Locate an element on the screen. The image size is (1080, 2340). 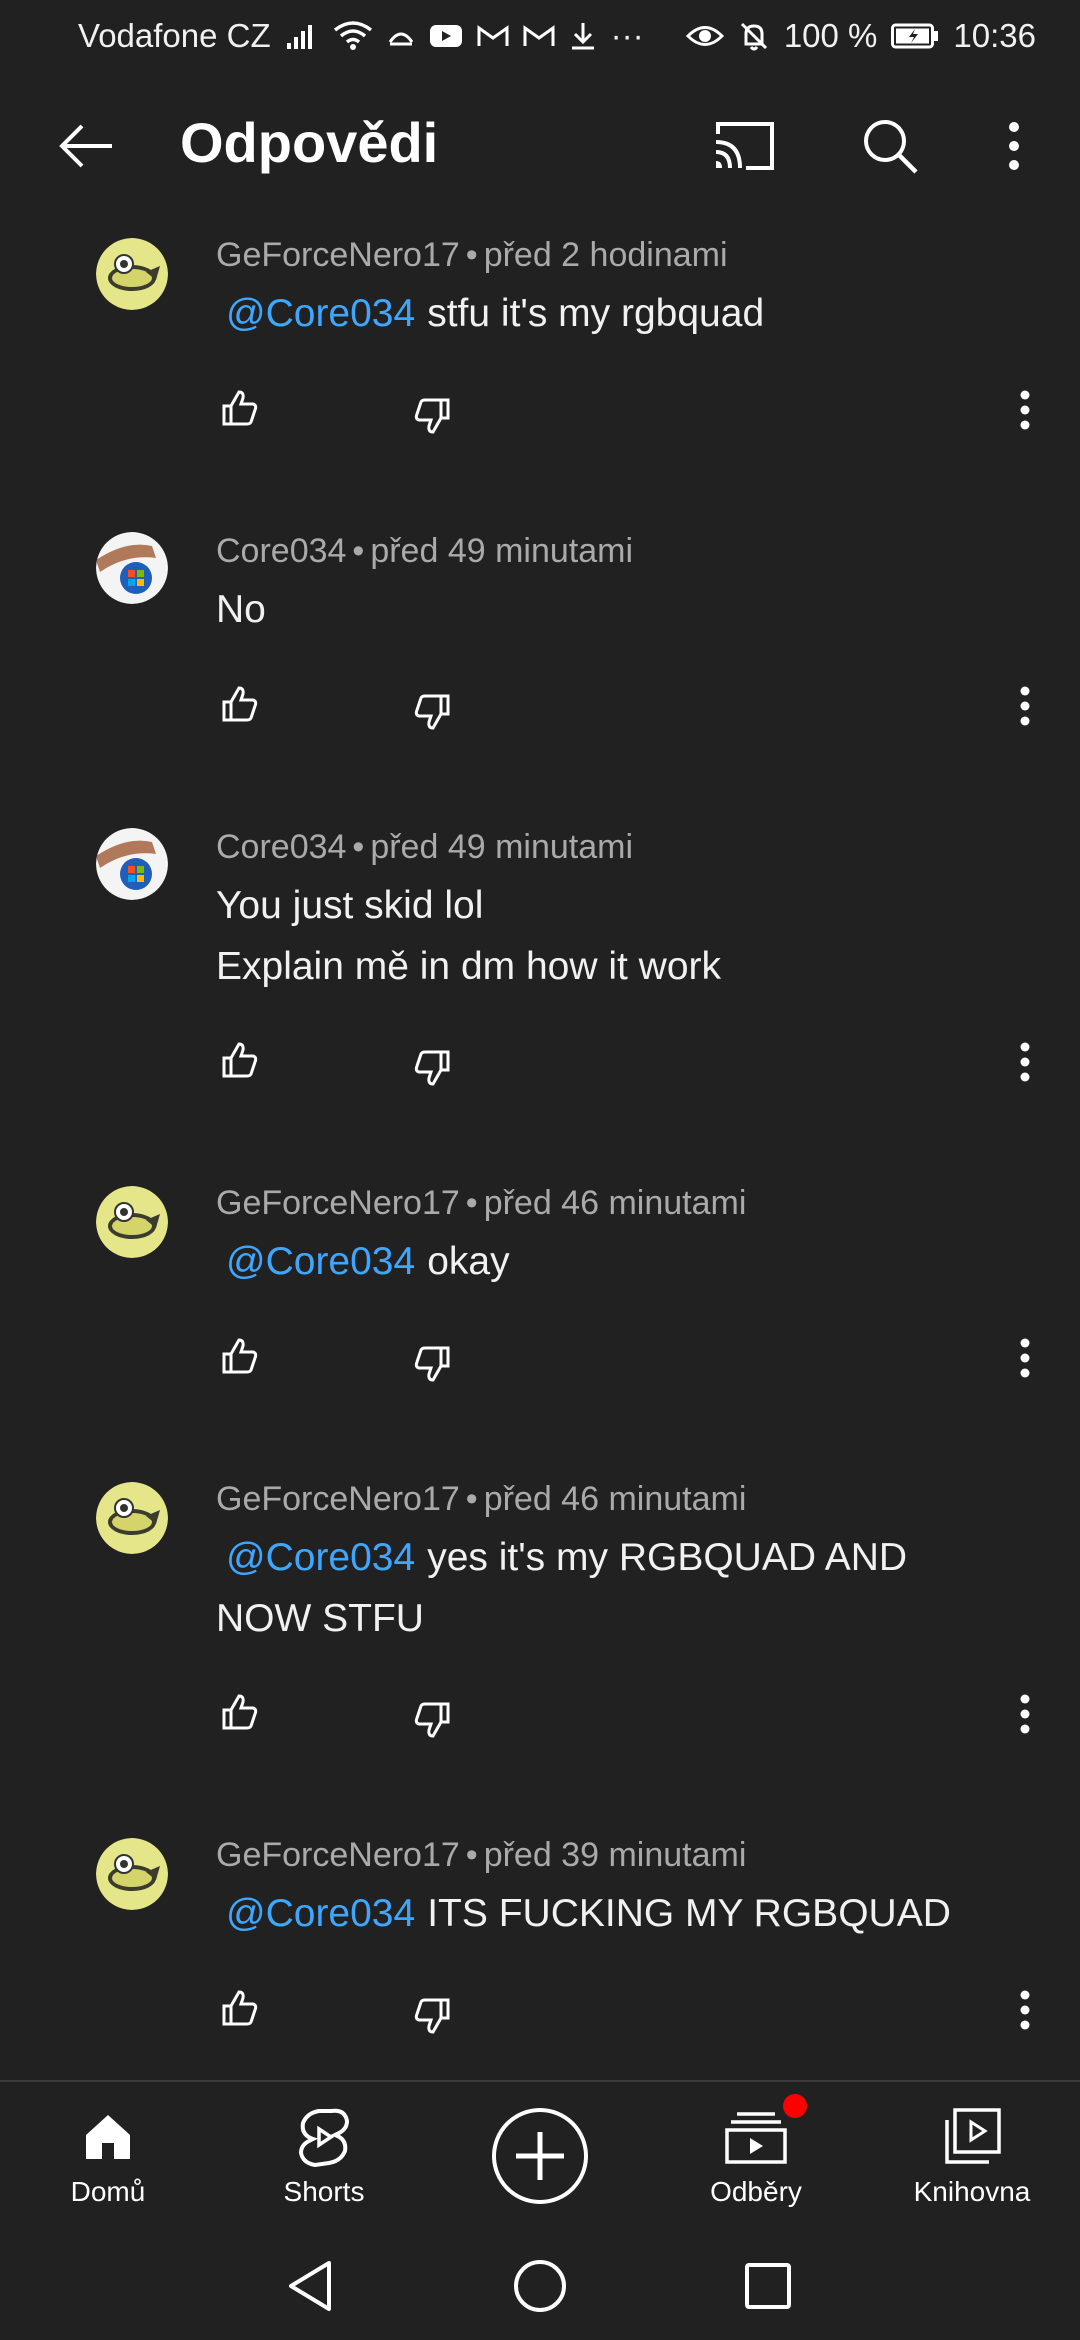
create-button is located at coordinates (540, 2156).